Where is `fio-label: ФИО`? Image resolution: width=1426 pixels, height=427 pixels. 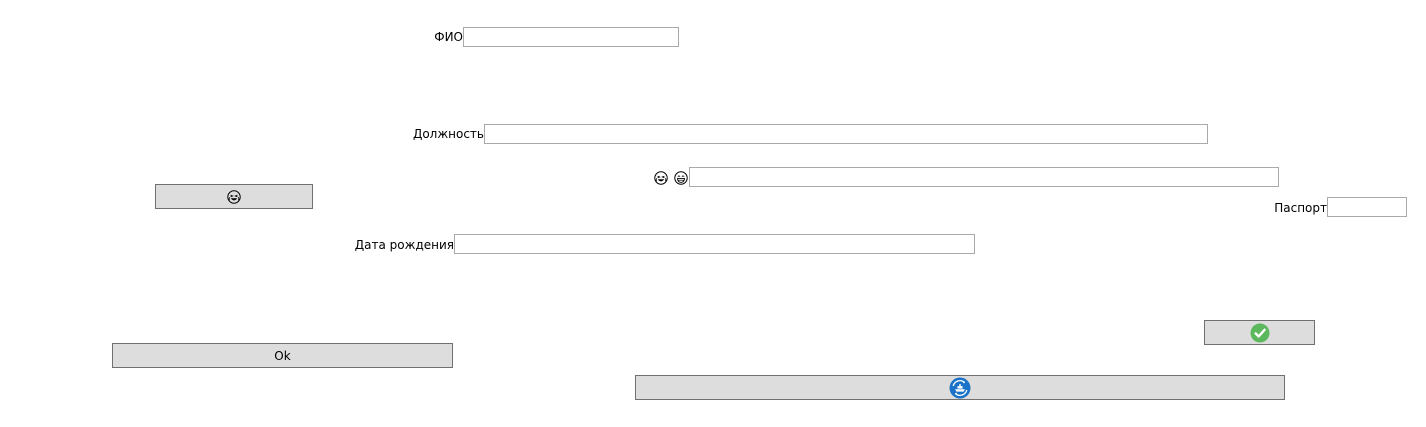 fio-label: ФИО is located at coordinates (448, 37).